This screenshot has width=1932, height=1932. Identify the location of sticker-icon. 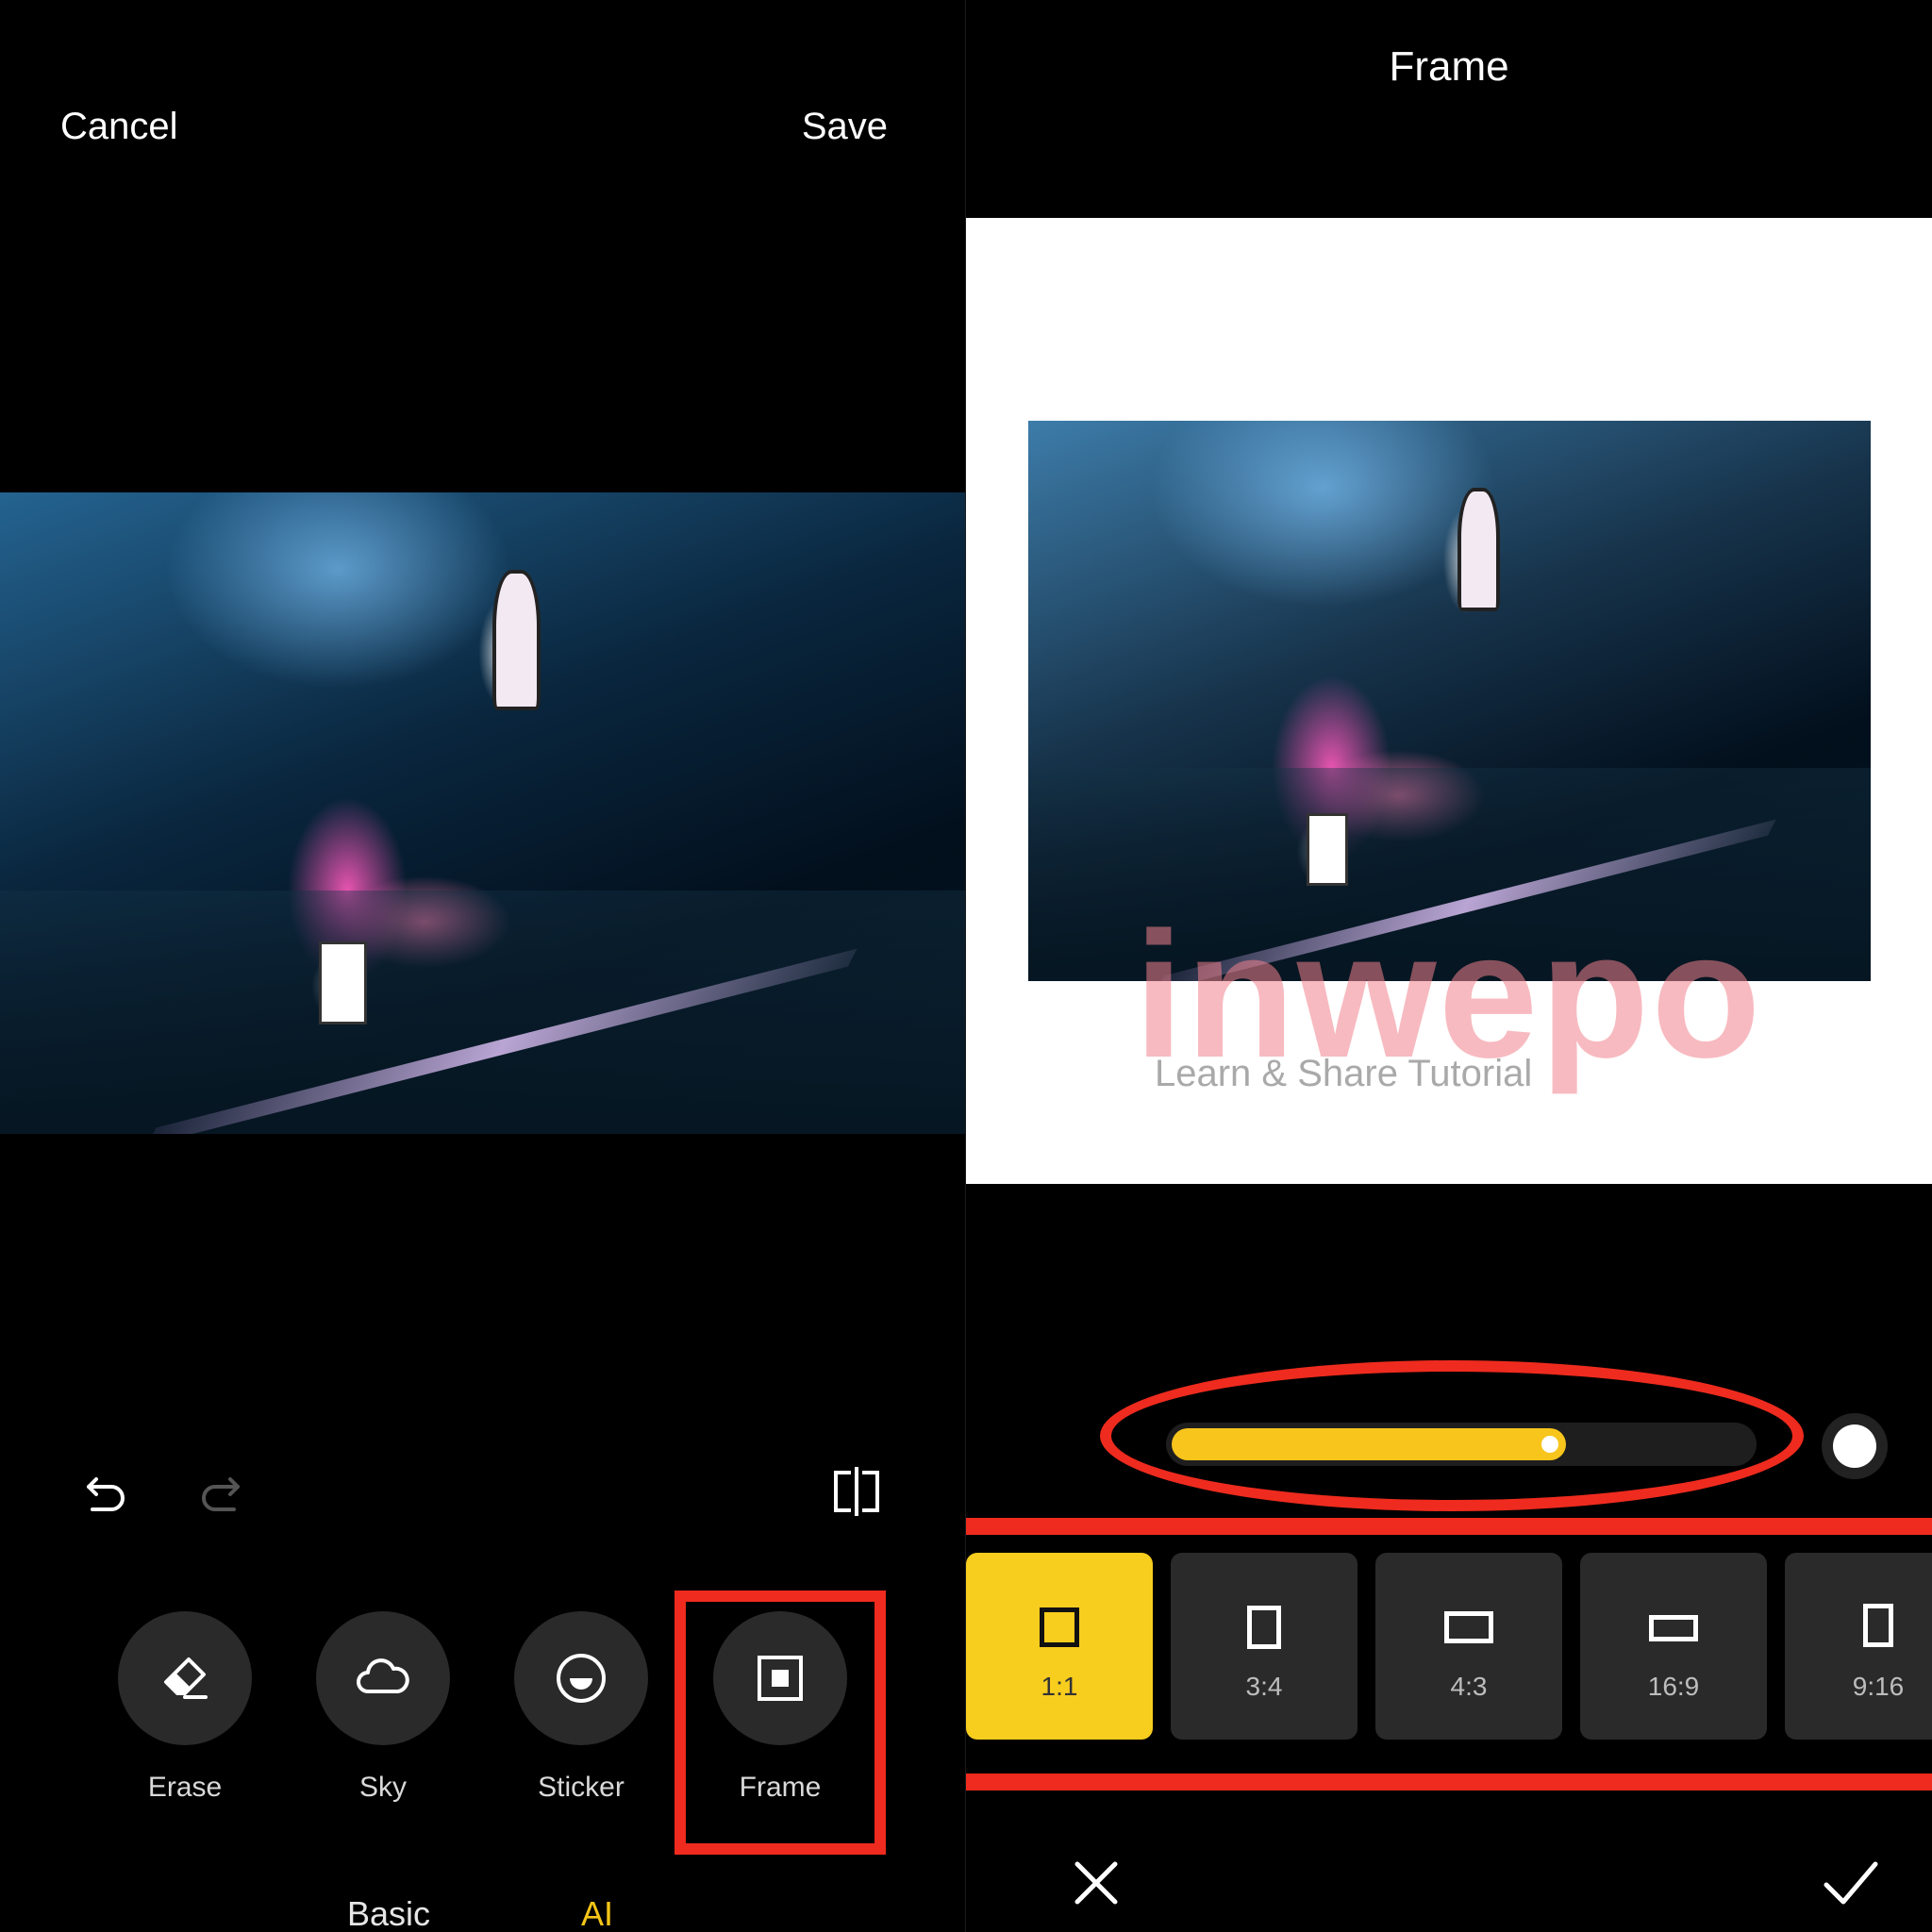
(582, 1679).